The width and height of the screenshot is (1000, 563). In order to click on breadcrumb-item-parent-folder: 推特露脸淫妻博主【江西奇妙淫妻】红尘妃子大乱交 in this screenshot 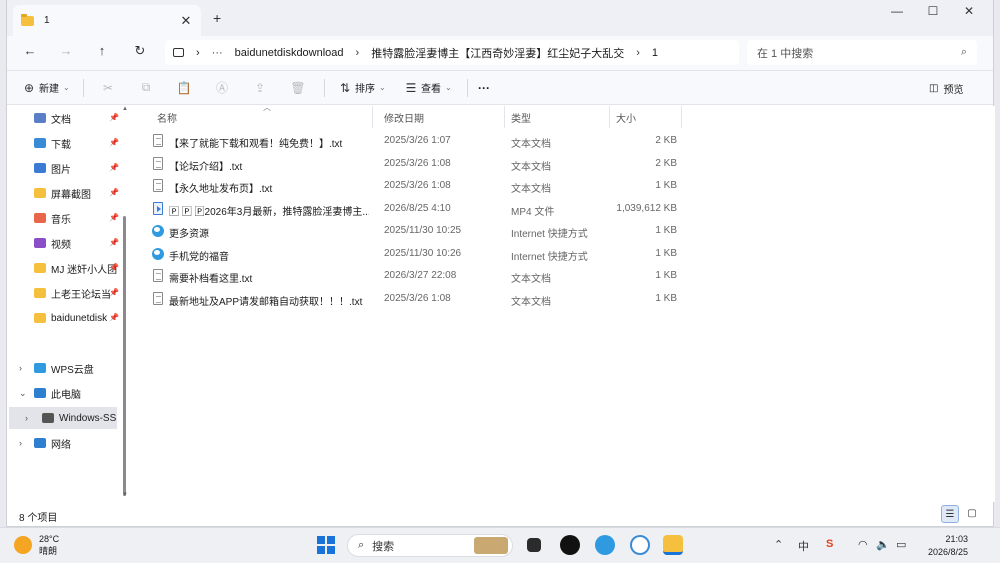, I will do `click(497, 53)`.